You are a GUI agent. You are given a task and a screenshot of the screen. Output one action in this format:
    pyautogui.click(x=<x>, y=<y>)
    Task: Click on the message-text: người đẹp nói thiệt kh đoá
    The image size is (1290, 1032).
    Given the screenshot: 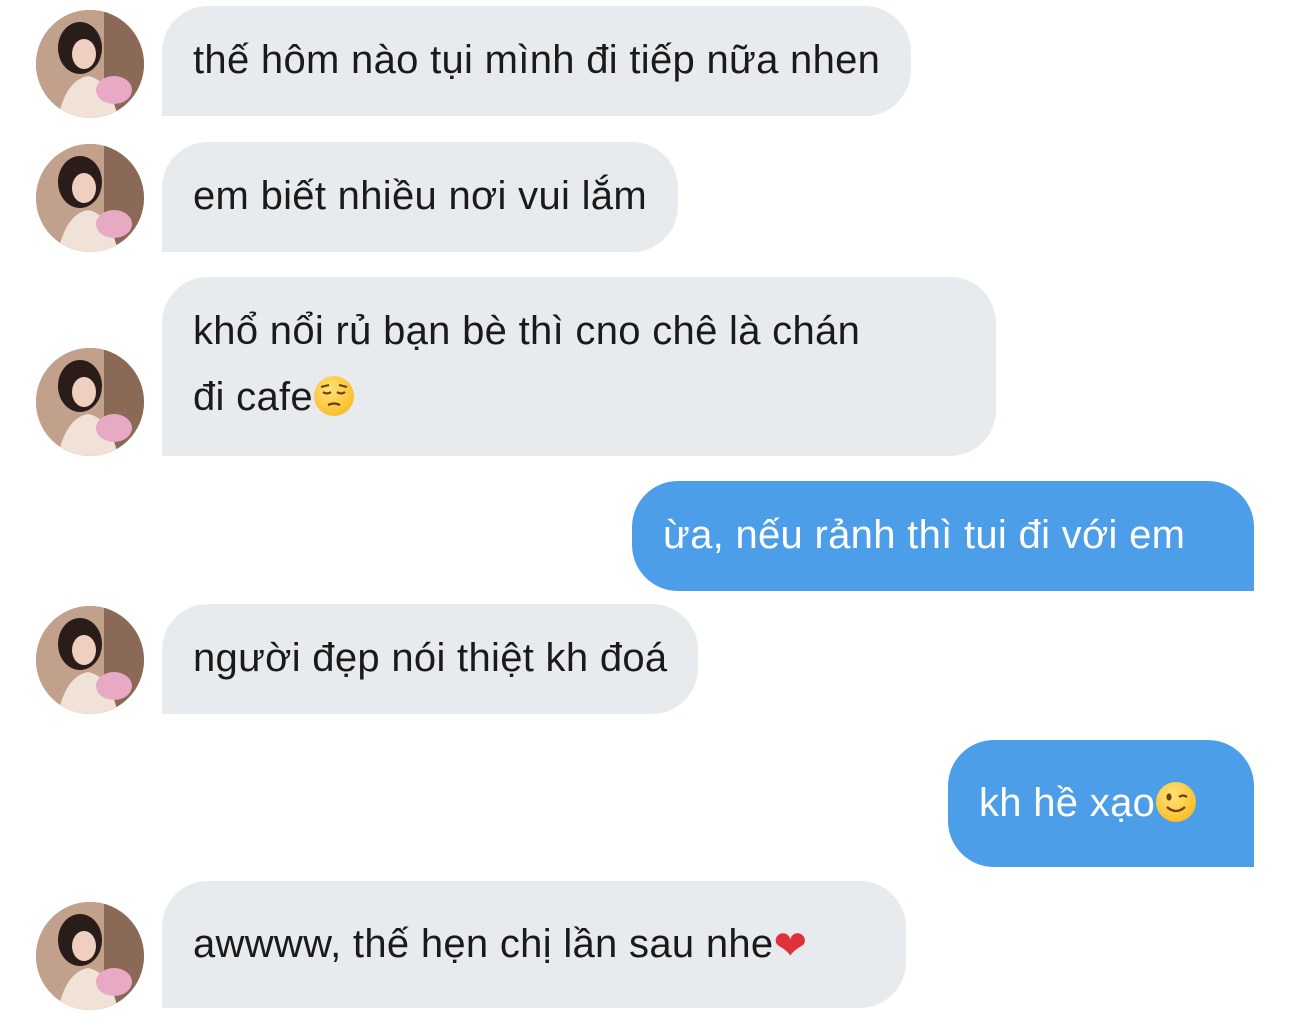 What is the action you would take?
    pyautogui.click(x=430, y=658)
    